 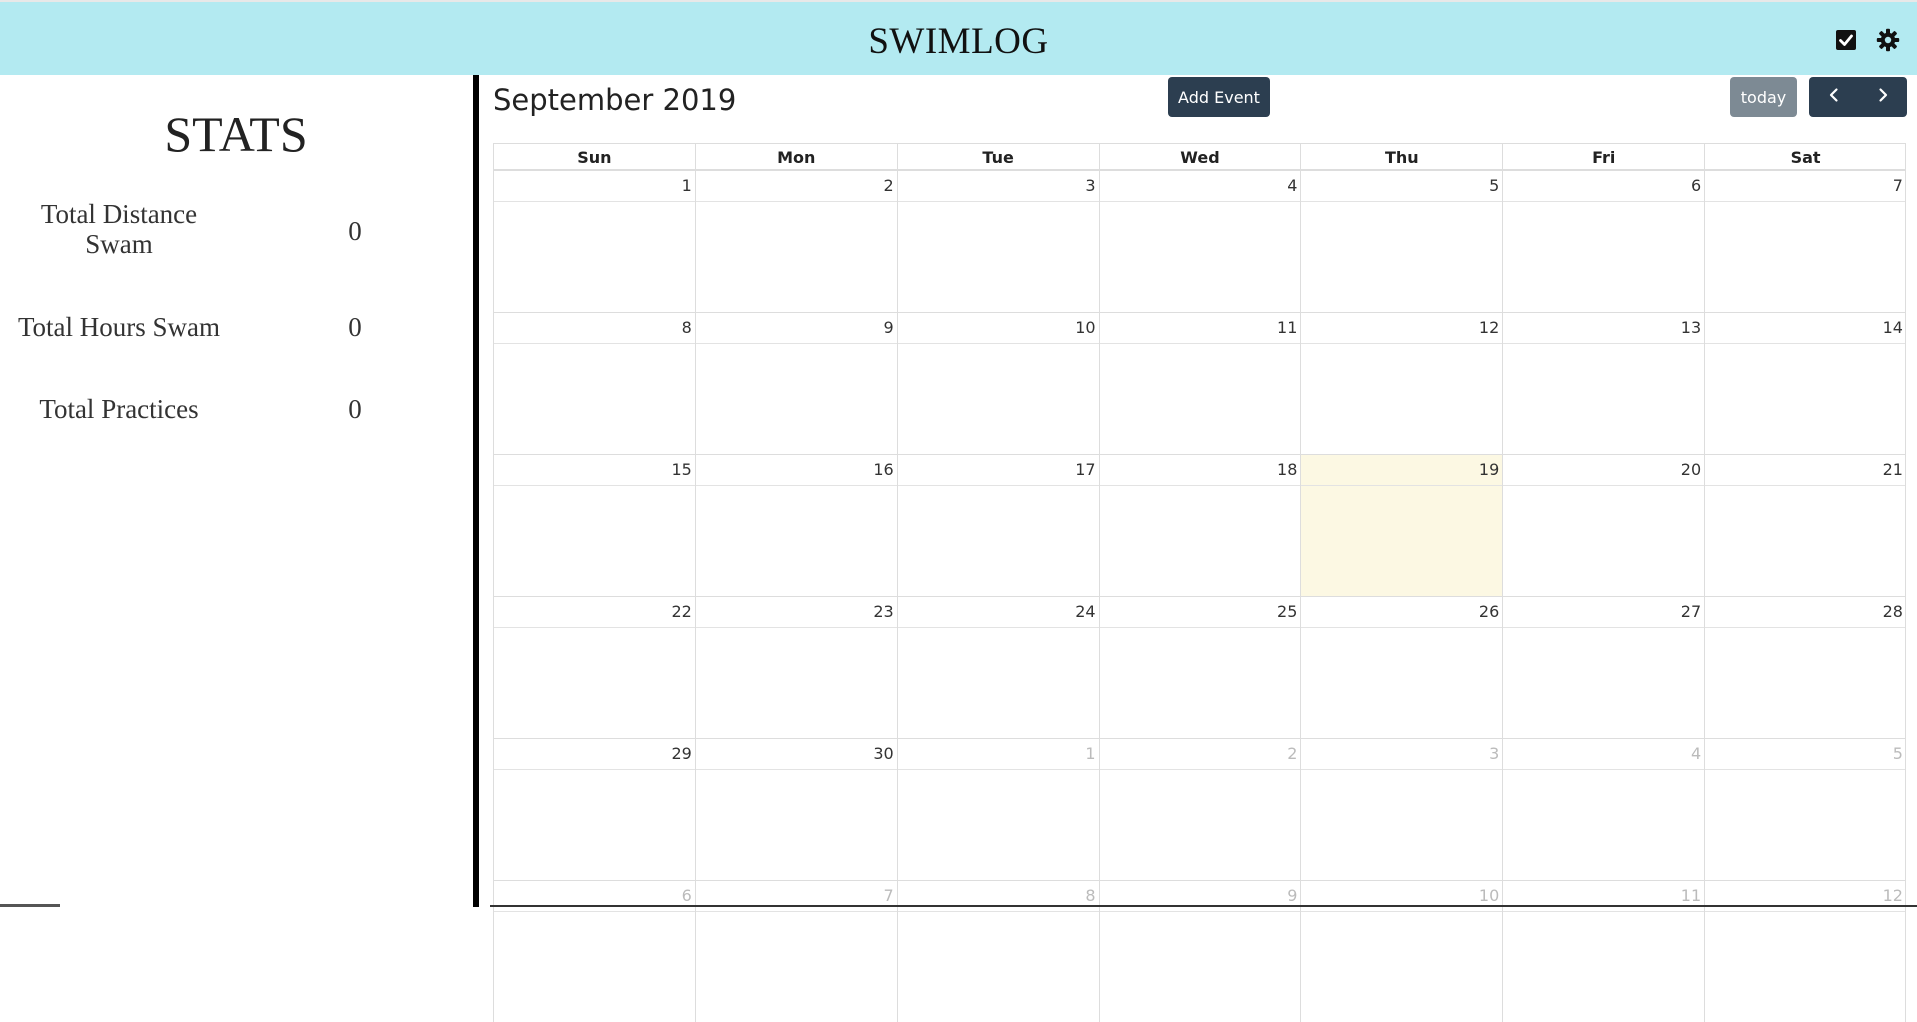 What do you see at coordinates (1401, 525) in the screenshot?
I see `day-cell: 19` at bounding box center [1401, 525].